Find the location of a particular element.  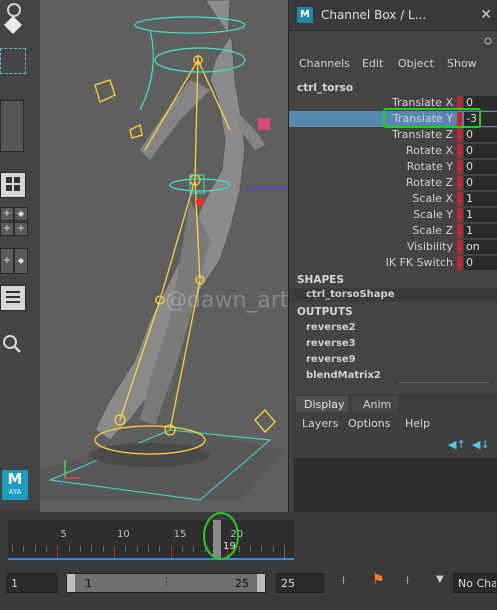

tool-shelf: + ◆ + + + ◆ M AYA is located at coordinates (20, 255).